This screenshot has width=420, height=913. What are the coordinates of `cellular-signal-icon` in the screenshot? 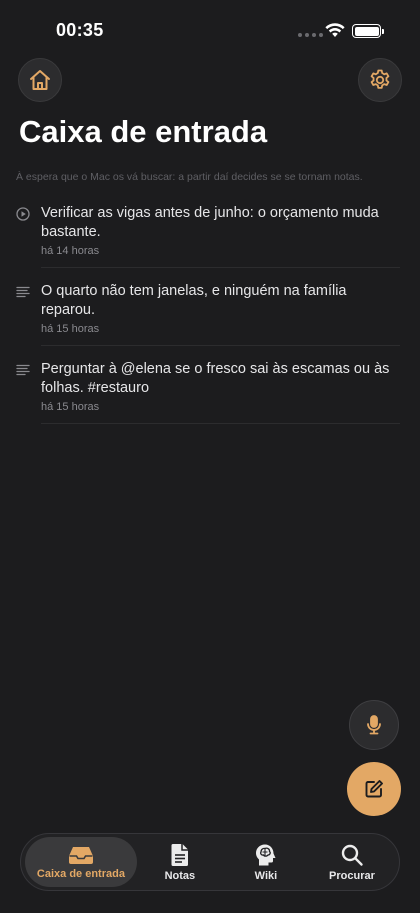 It's located at (310, 35).